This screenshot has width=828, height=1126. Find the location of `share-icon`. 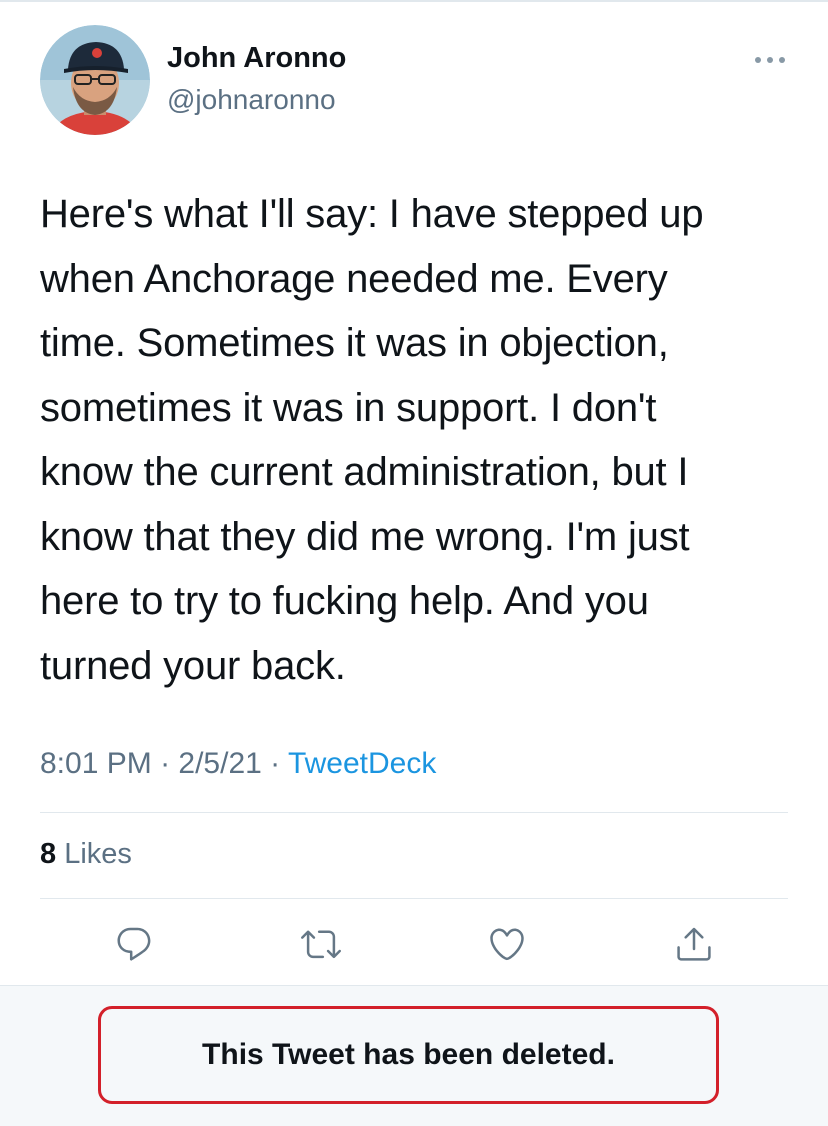

share-icon is located at coordinates (694, 944).